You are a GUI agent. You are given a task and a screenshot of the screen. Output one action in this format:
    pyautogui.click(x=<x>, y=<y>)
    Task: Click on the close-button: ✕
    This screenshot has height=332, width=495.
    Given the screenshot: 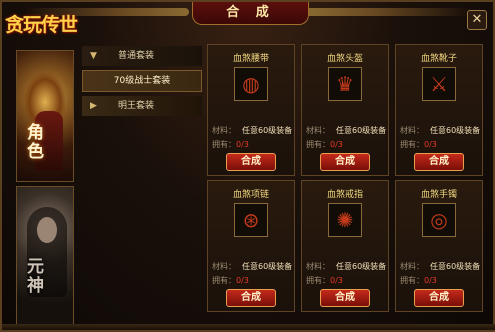 What is the action you would take?
    pyautogui.click(x=477, y=20)
    